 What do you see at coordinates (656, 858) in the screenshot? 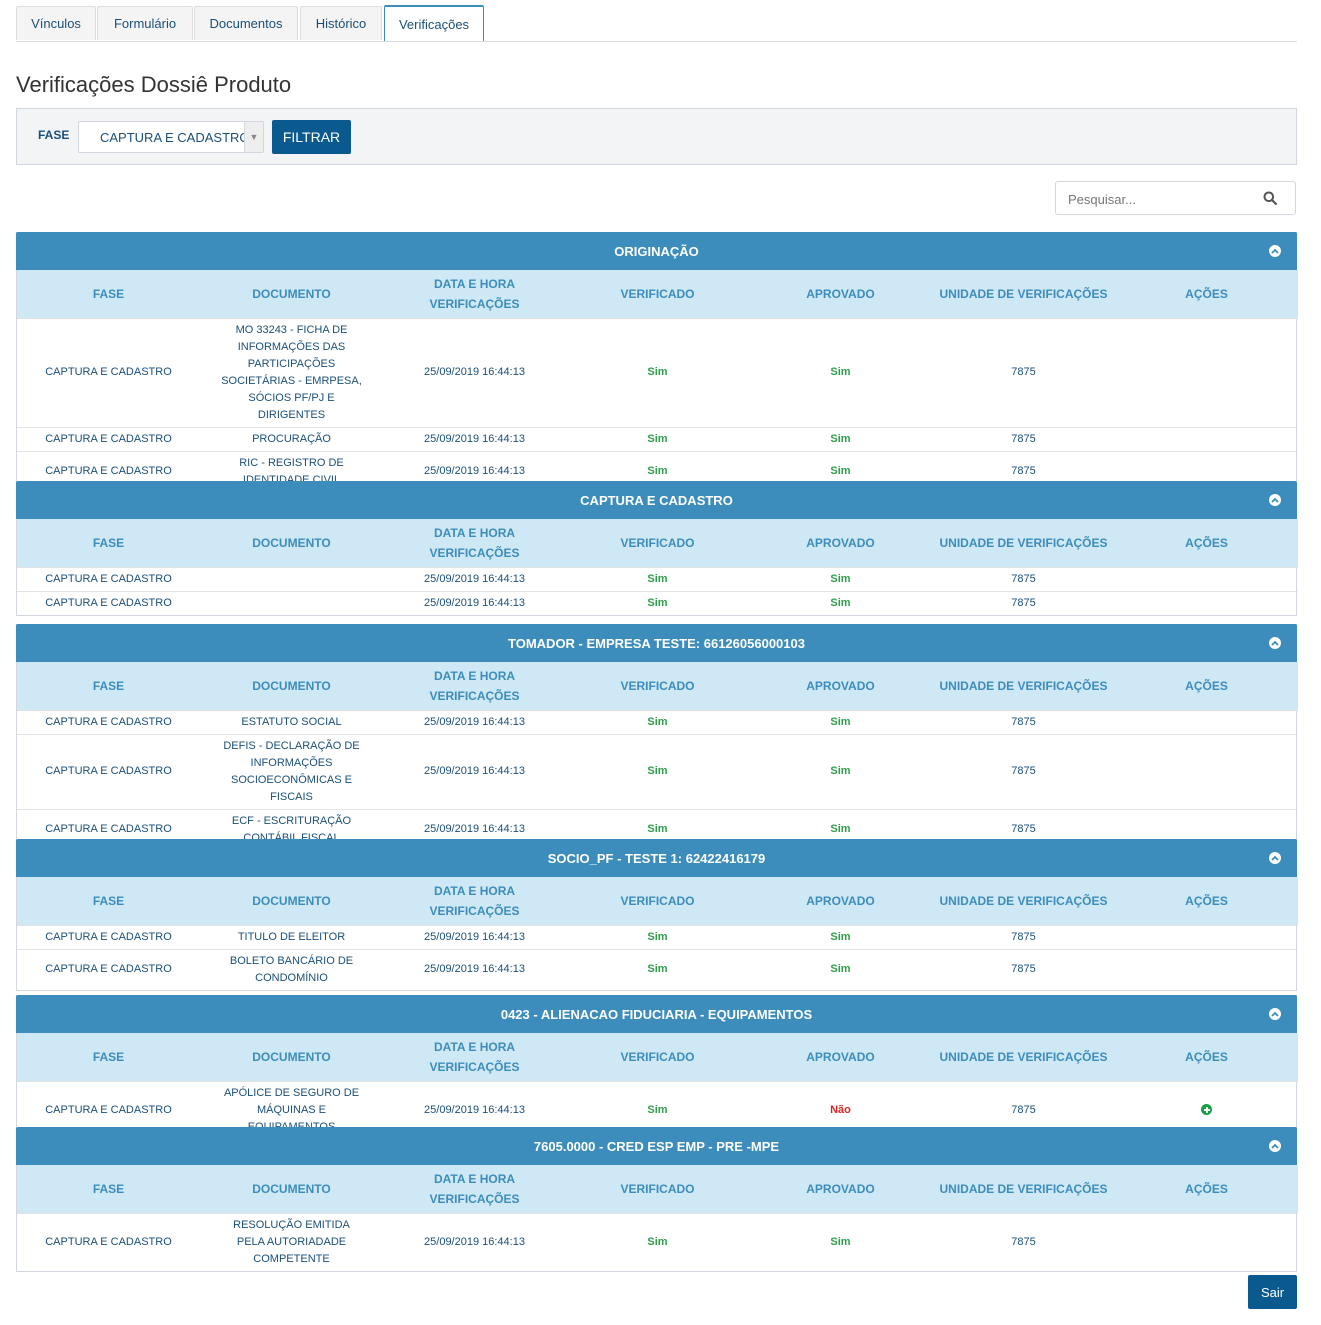
I see `section-header: SOCIO_PF - TESTE 1: 62422416179` at bounding box center [656, 858].